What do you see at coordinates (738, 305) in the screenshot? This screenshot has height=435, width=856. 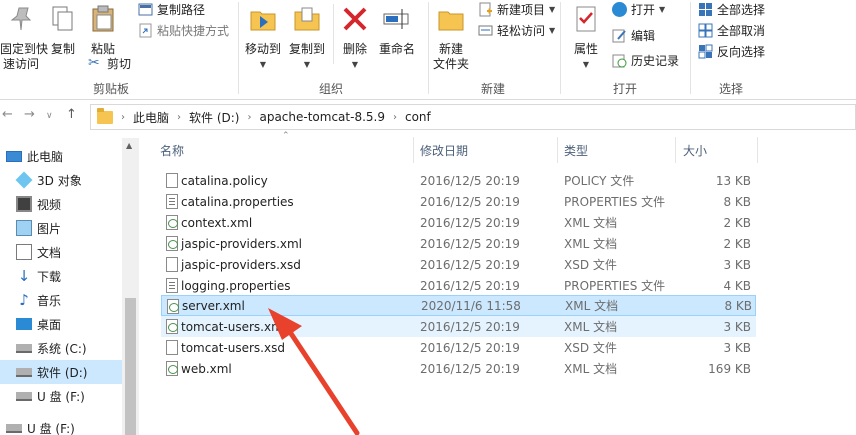 I see `file-size: 8 KB` at bounding box center [738, 305].